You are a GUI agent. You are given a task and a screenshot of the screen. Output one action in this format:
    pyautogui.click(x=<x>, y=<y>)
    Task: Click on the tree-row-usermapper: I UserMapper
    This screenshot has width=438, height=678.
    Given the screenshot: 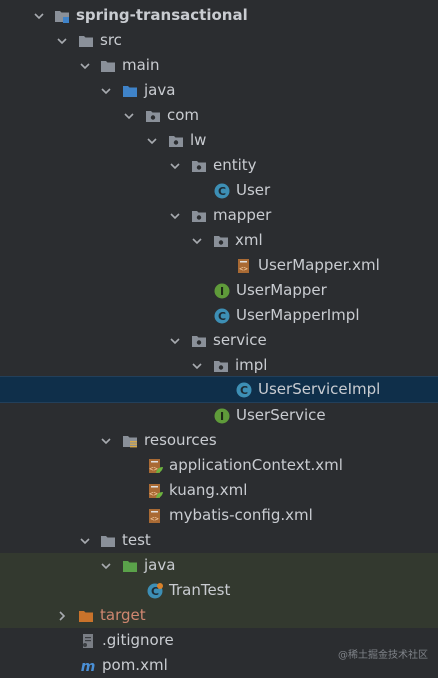 What is the action you would take?
    pyautogui.click(x=219, y=290)
    